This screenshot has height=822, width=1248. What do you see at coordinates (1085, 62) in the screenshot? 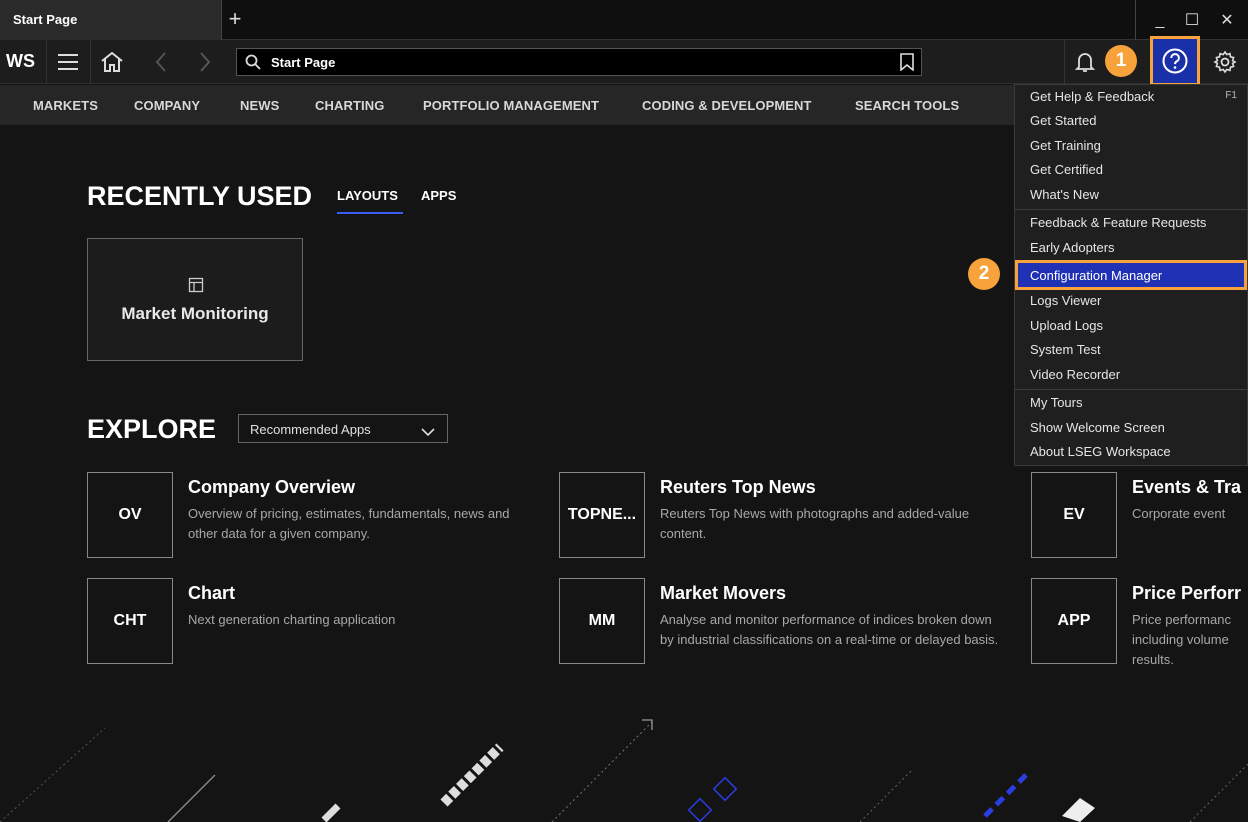
I see `notifications-bell-icon` at bounding box center [1085, 62].